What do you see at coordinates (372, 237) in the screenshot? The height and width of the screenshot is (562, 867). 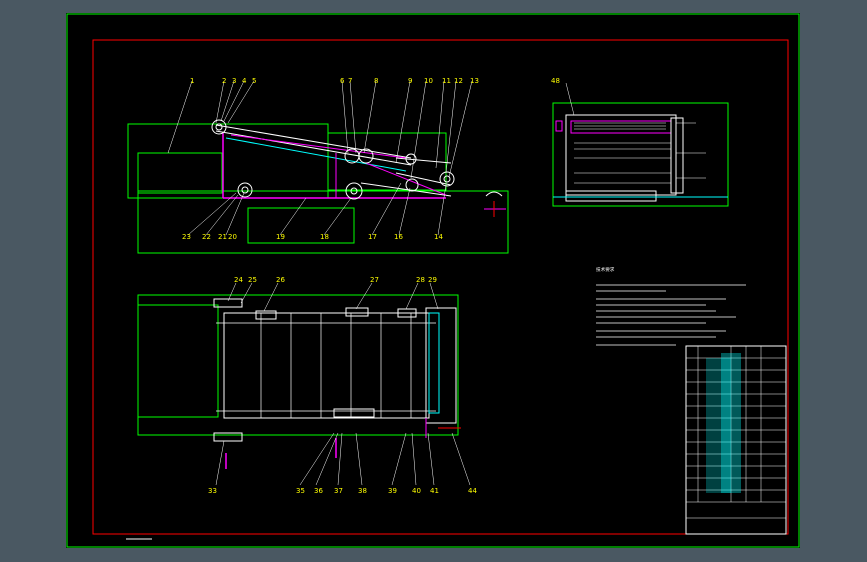 I see `part-label-17: 17` at bounding box center [372, 237].